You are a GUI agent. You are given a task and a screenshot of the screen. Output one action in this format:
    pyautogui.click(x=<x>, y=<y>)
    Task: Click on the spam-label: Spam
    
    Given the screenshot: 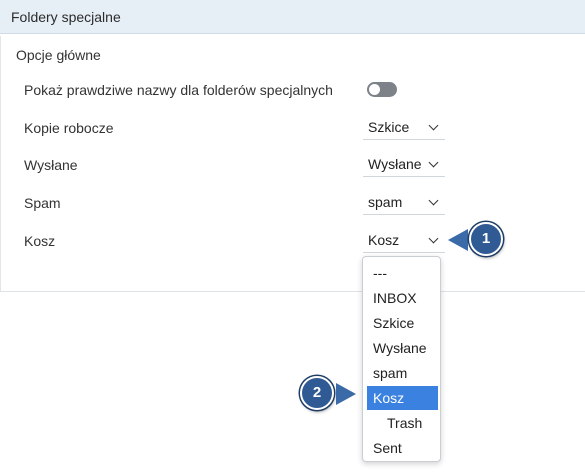 What is the action you would take?
    pyautogui.click(x=42, y=203)
    